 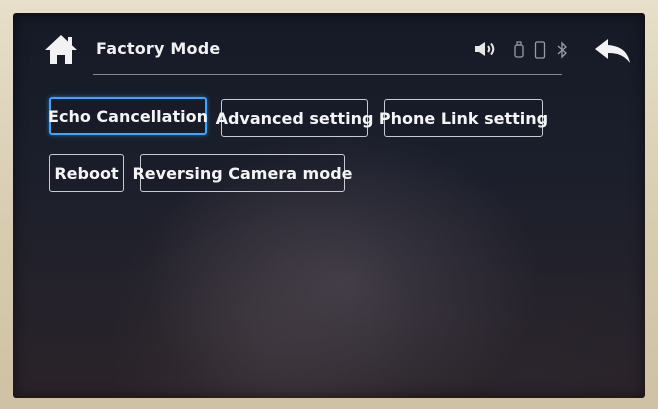 I want to click on top-bar: Factory Mode, so click(x=329, y=44).